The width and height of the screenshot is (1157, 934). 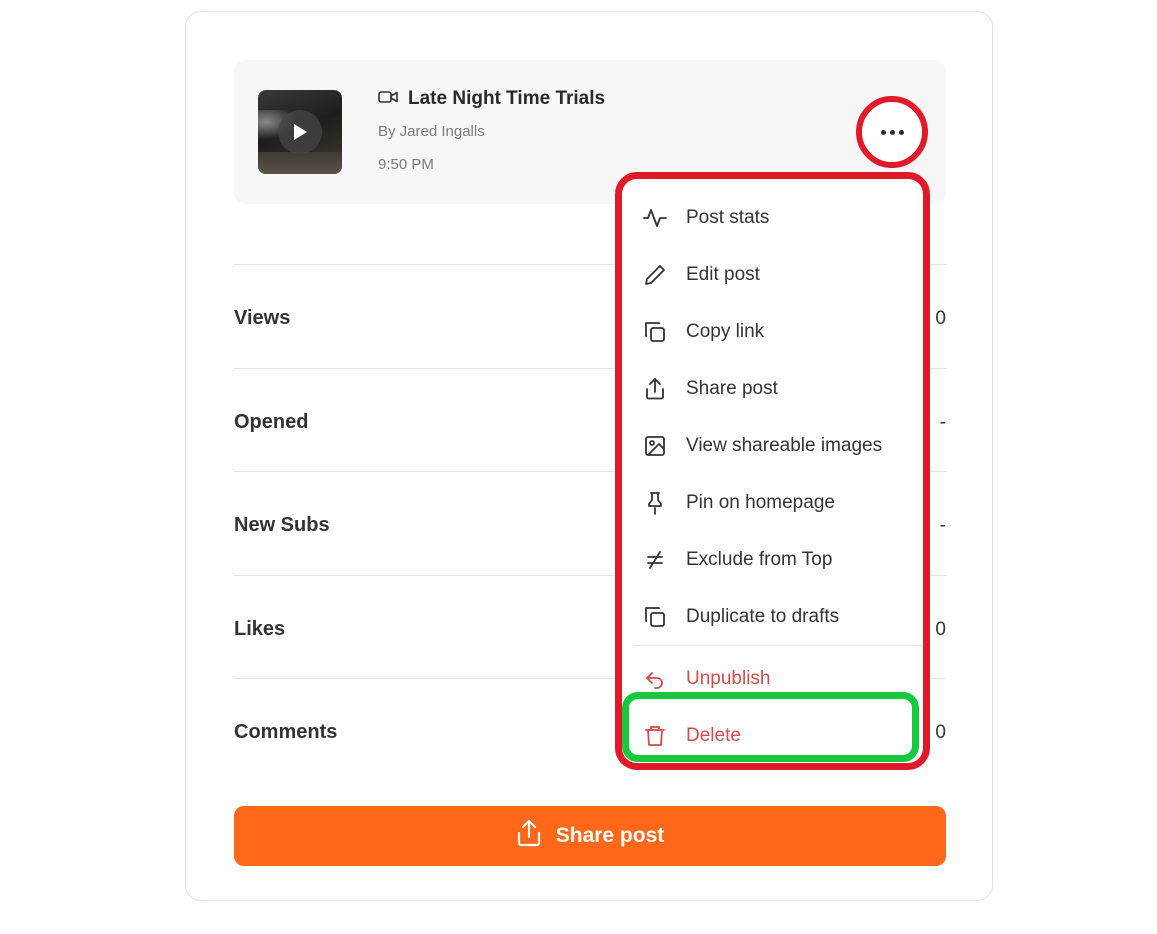 What do you see at coordinates (773, 331) in the screenshot?
I see `menu-item-copy-link: Copy link` at bounding box center [773, 331].